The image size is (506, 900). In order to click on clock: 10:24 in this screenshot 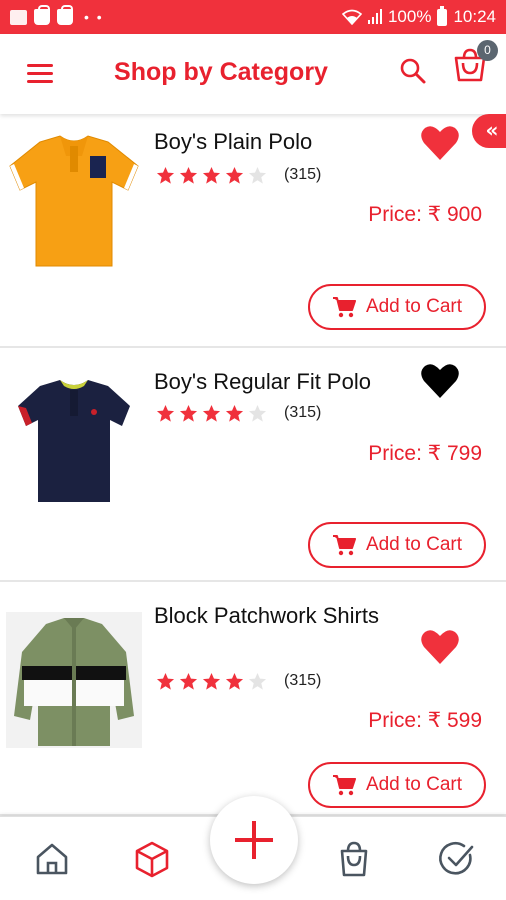, I will do `click(474, 16)`.